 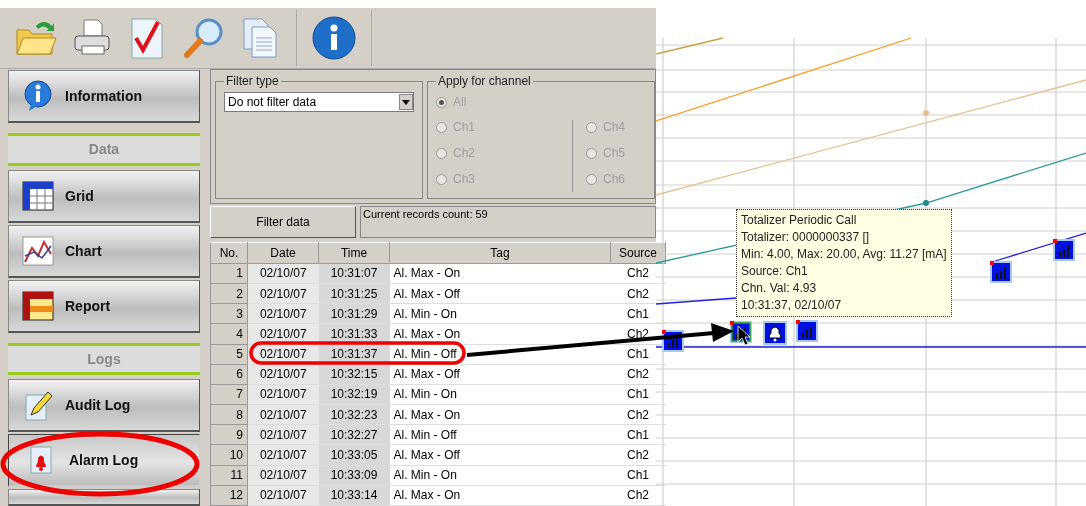 I want to click on table-cell: 2, so click(x=229, y=293).